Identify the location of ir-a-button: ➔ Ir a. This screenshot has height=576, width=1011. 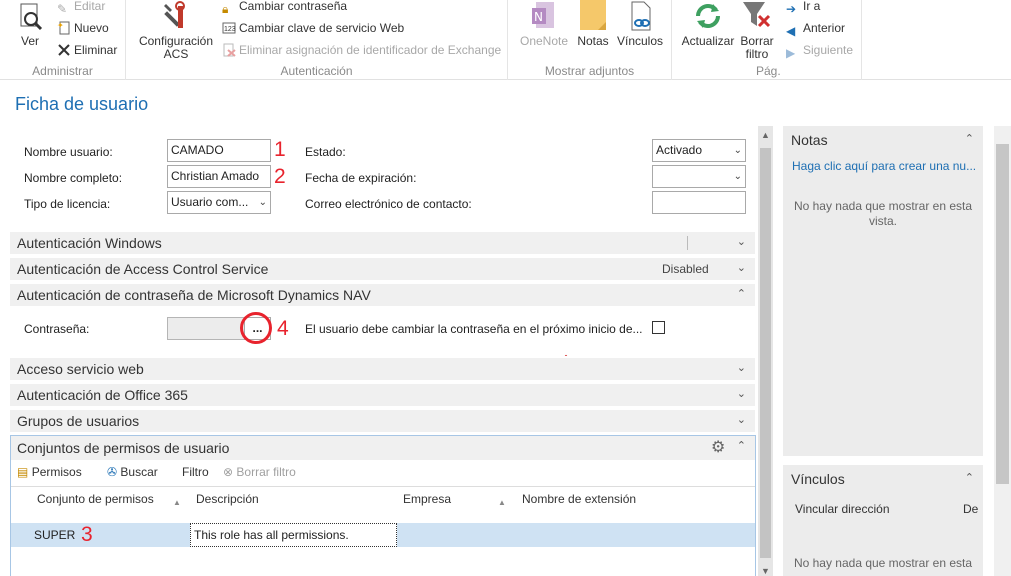
(803, 8).